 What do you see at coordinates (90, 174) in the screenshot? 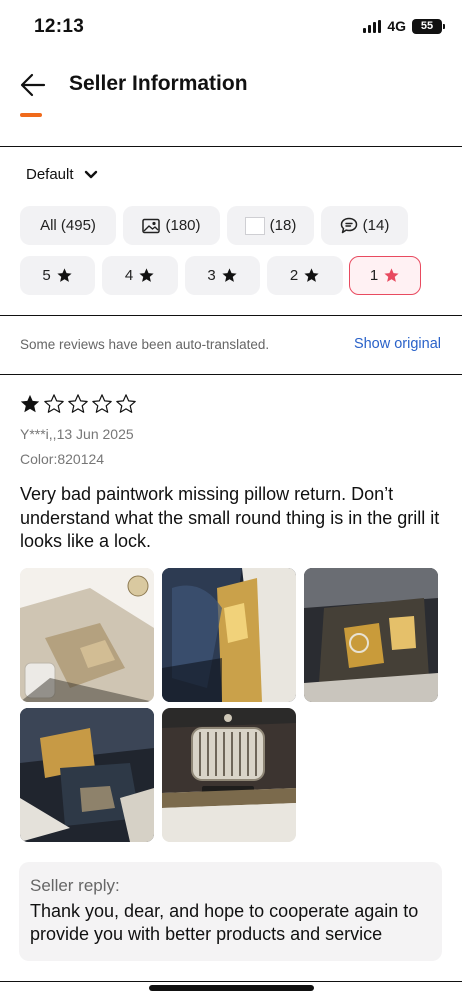
I see `chevron-down-icon` at bounding box center [90, 174].